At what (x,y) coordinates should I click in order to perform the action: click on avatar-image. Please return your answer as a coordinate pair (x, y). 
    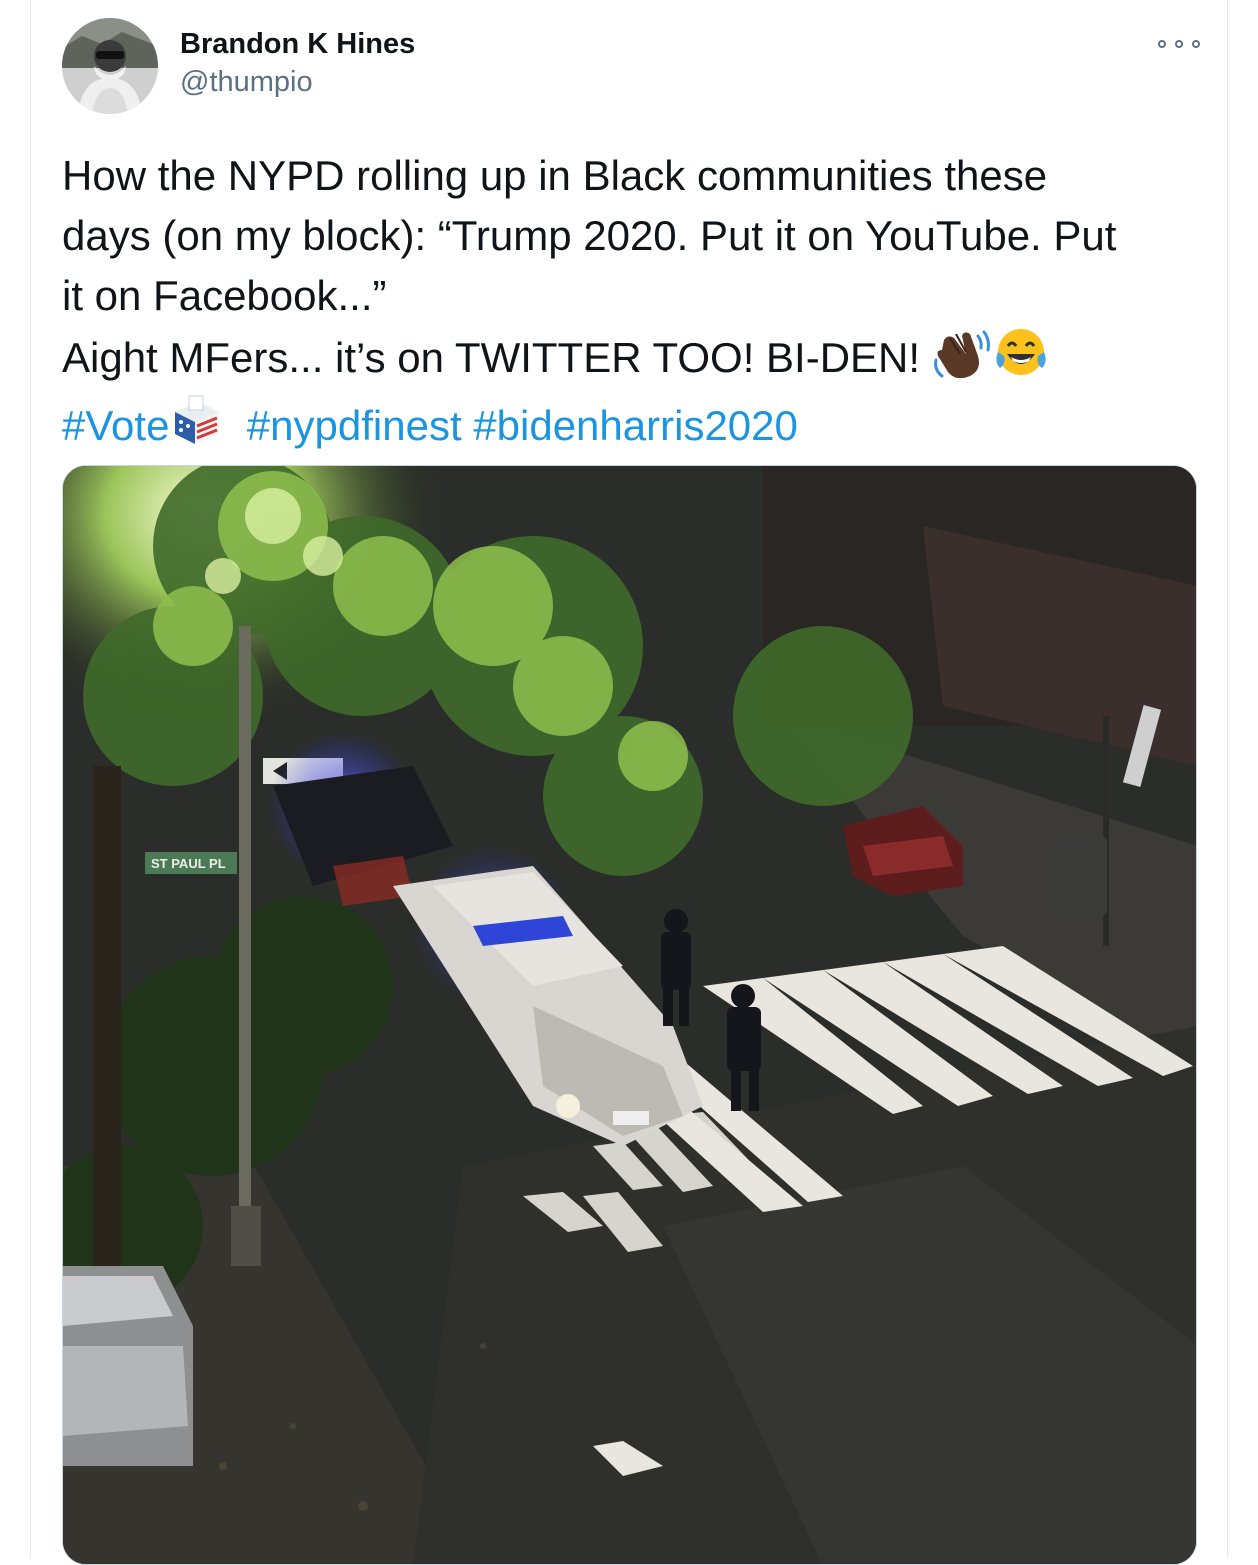
    Looking at the image, I should click on (110, 66).